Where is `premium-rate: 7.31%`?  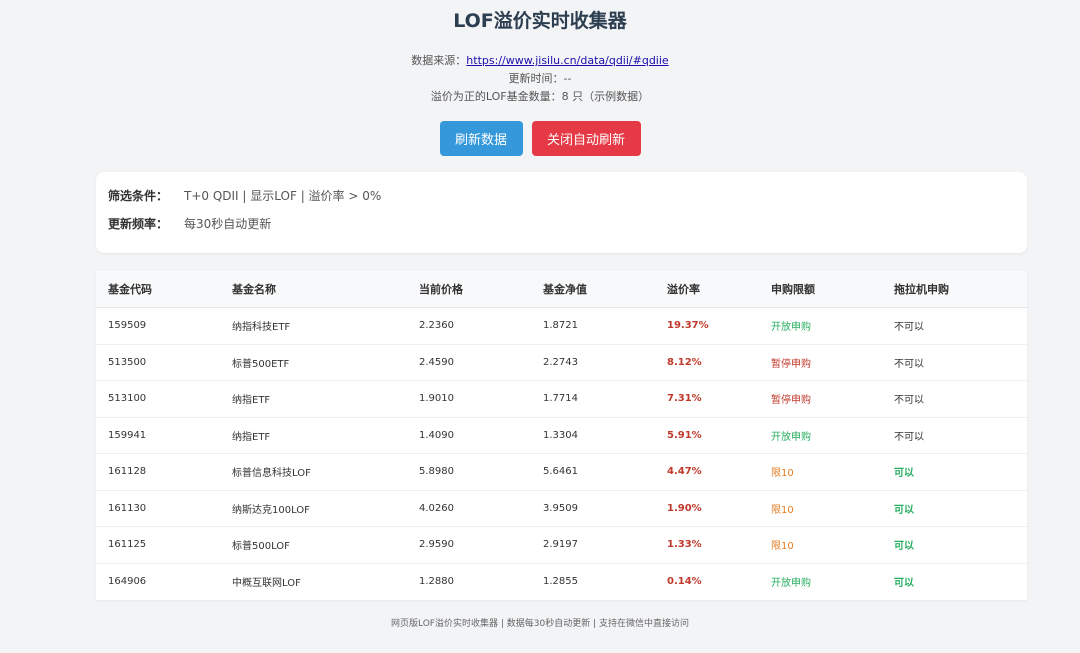
premium-rate: 7.31% is located at coordinates (684, 399).